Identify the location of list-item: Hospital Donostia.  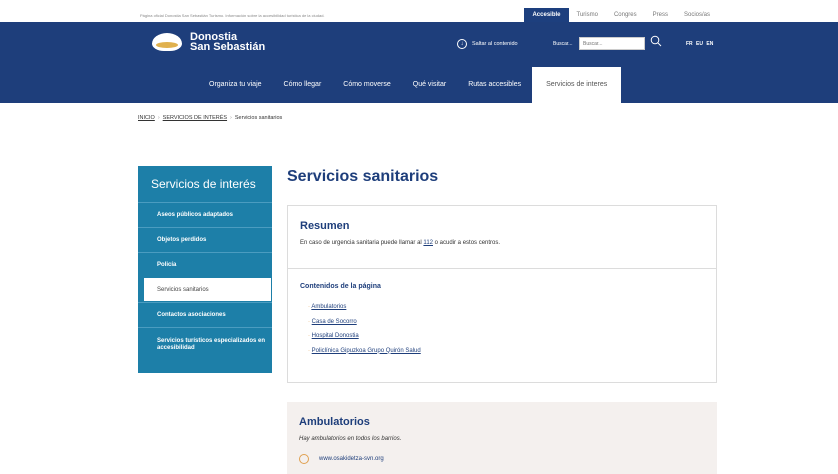
(506, 336).